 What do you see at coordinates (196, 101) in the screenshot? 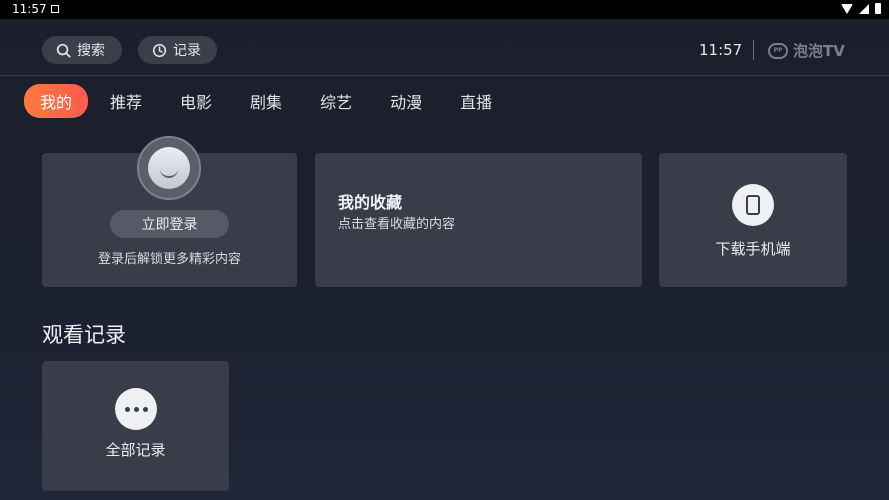
I see `tab-movies: 电影` at bounding box center [196, 101].